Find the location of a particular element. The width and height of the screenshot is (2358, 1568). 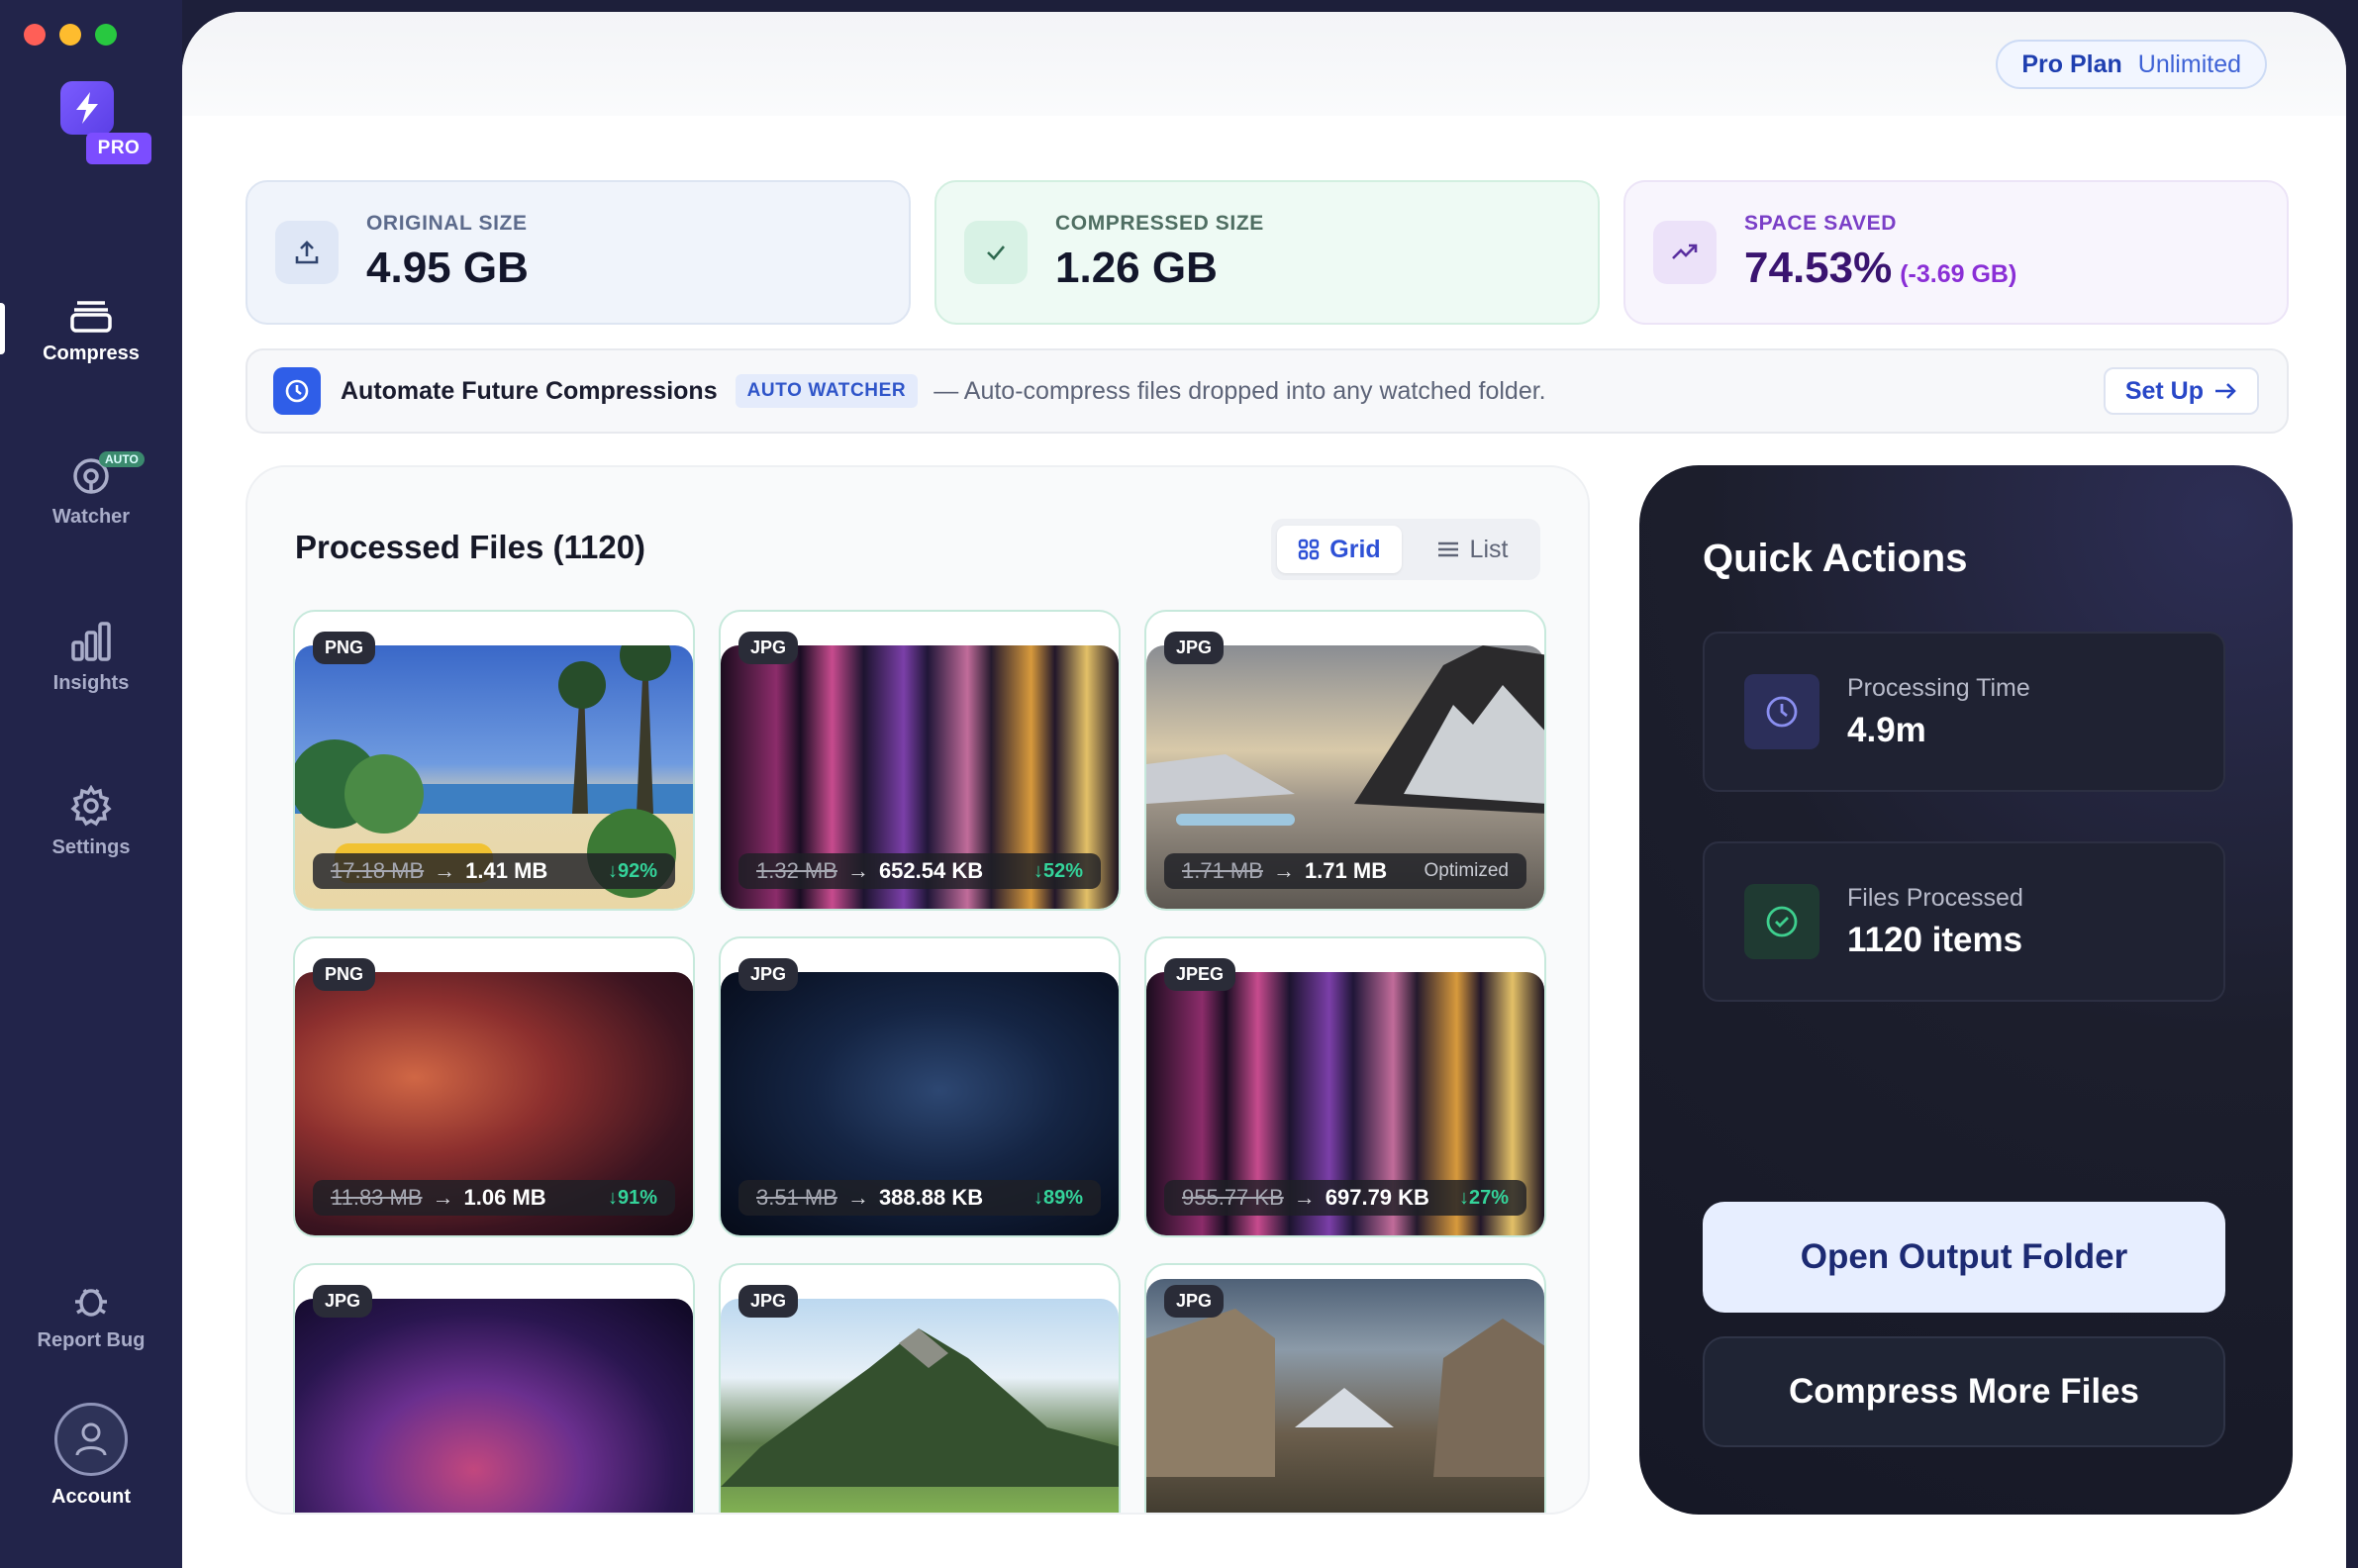

plan-name: Pro Plan is located at coordinates (2072, 63).